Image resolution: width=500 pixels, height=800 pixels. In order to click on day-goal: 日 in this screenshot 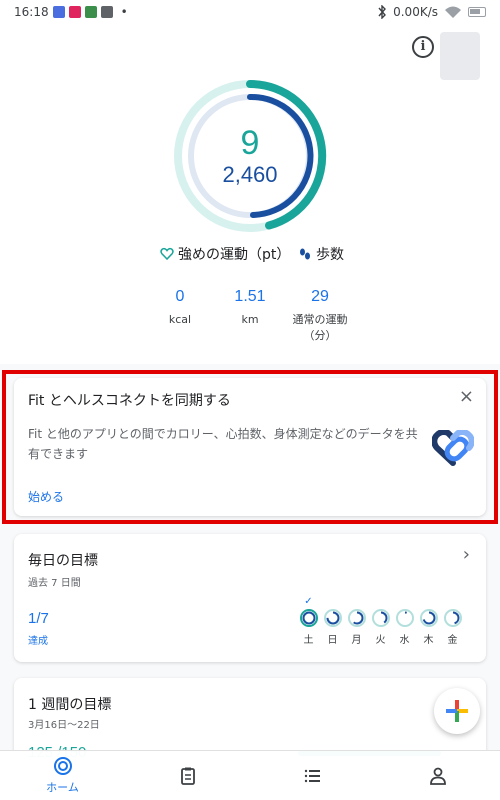, I will do `click(332, 621)`.